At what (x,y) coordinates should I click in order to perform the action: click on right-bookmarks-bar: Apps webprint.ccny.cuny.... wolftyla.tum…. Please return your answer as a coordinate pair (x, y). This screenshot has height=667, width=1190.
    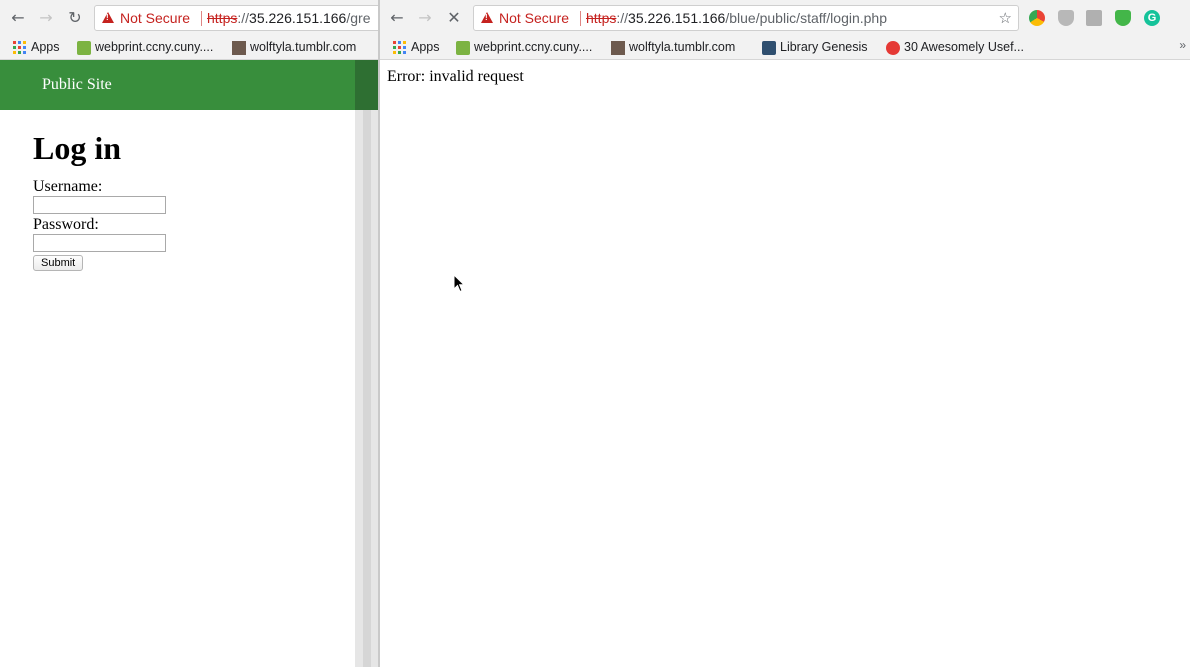
    Looking at the image, I should click on (785, 47).